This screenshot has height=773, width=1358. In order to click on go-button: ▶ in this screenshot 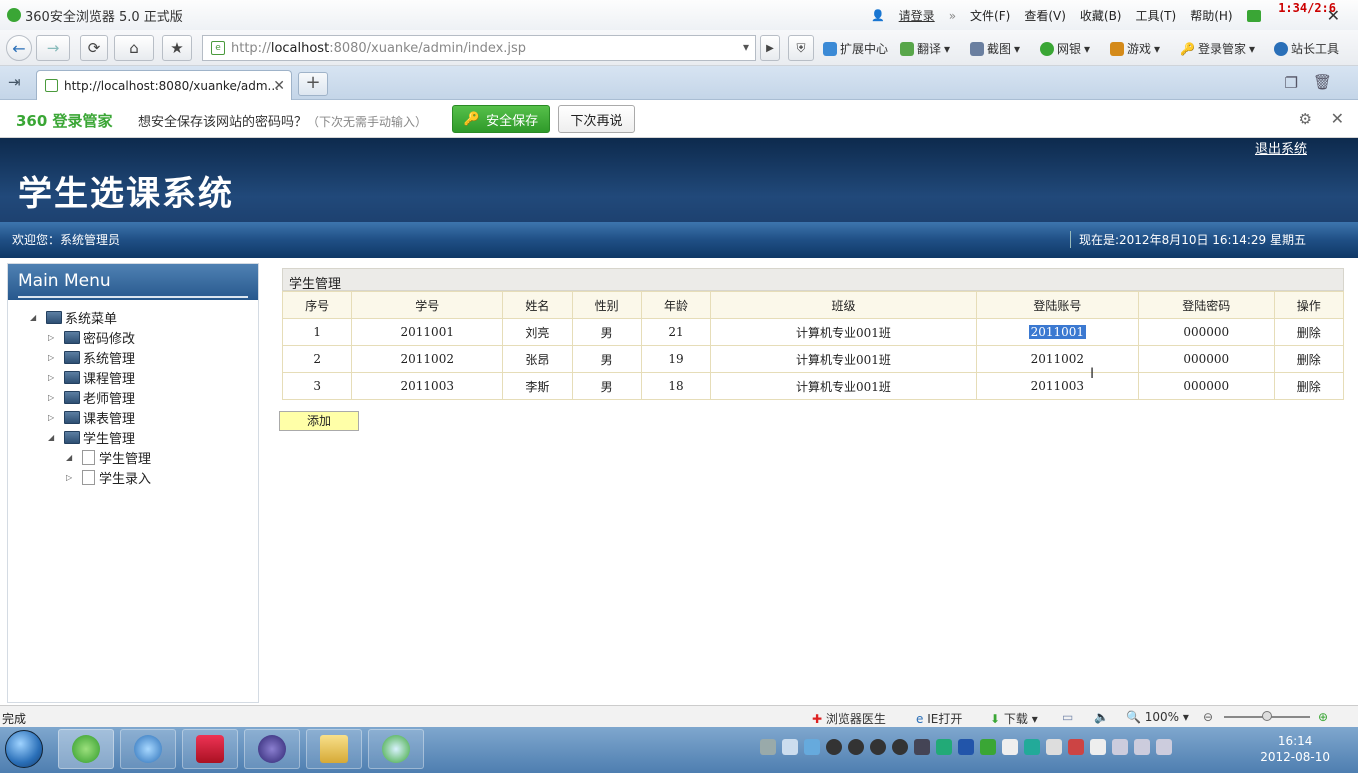, I will do `click(770, 48)`.